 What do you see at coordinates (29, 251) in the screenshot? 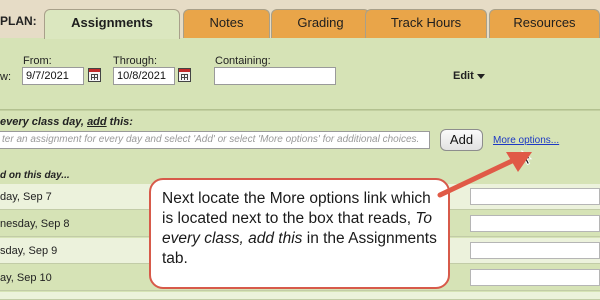
I see `day-label: sday, Sep 9` at bounding box center [29, 251].